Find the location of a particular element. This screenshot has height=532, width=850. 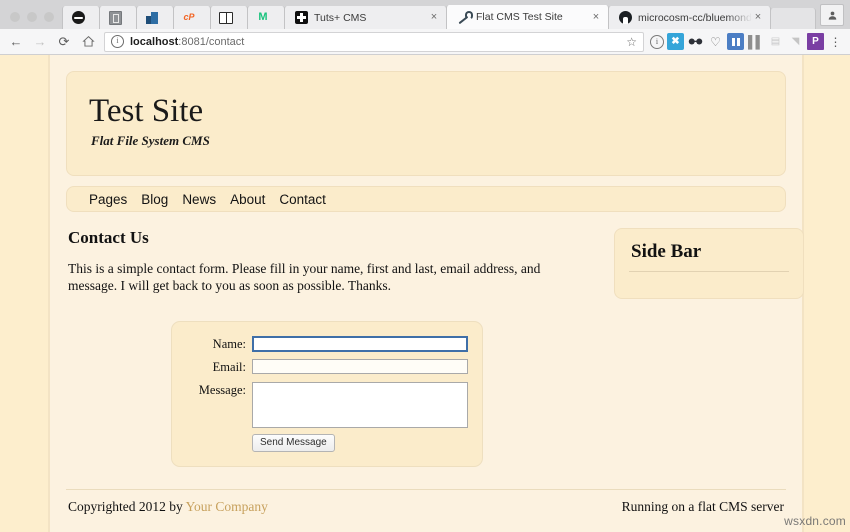

cpanel-icon: cP is located at coordinates (189, 17).